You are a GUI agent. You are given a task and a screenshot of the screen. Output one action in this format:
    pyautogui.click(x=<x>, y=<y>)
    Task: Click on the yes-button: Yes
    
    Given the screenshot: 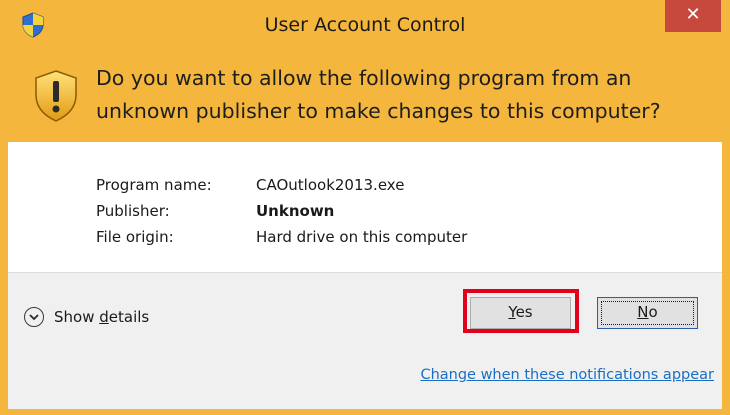 What is the action you would take?
    pyautogui.click(x=520, y=313)
    